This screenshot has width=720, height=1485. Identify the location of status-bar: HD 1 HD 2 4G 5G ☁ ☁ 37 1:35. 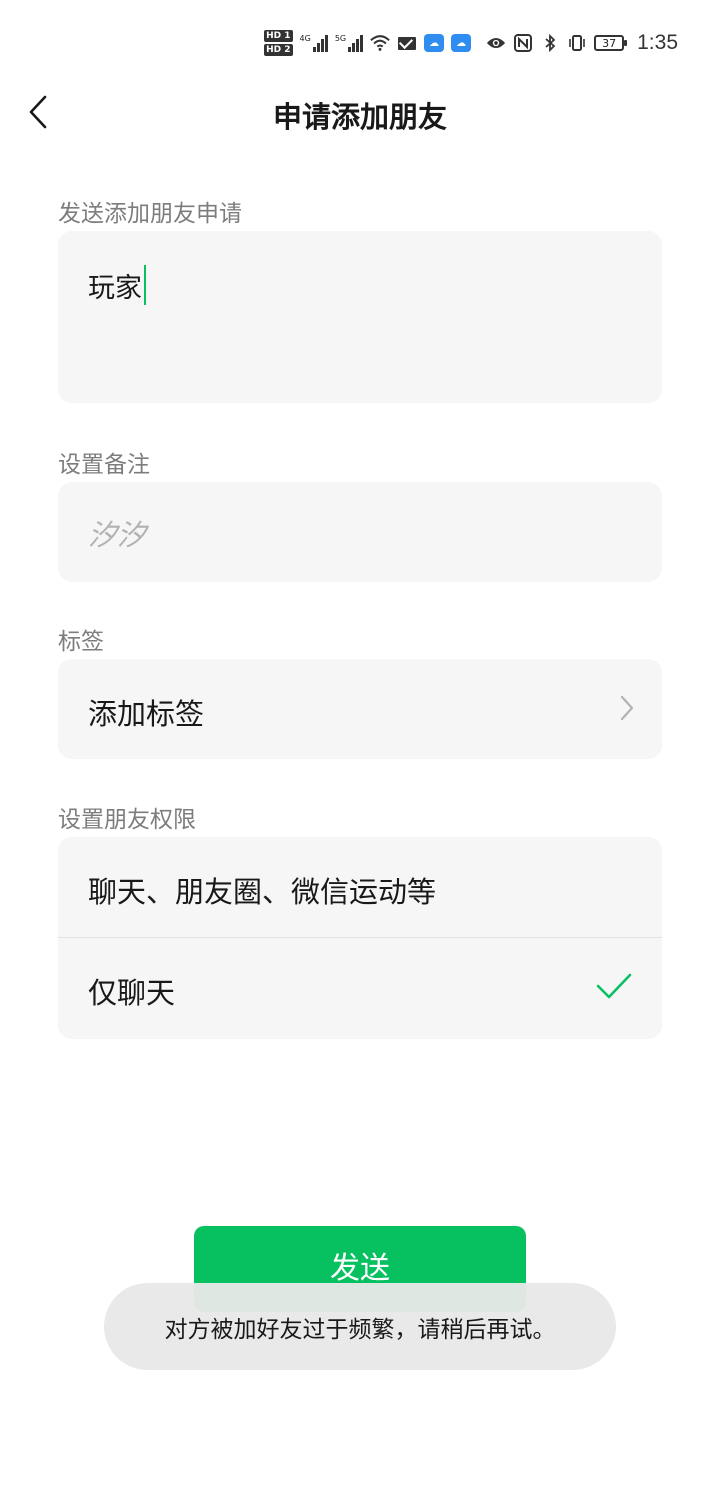
(360, 42).